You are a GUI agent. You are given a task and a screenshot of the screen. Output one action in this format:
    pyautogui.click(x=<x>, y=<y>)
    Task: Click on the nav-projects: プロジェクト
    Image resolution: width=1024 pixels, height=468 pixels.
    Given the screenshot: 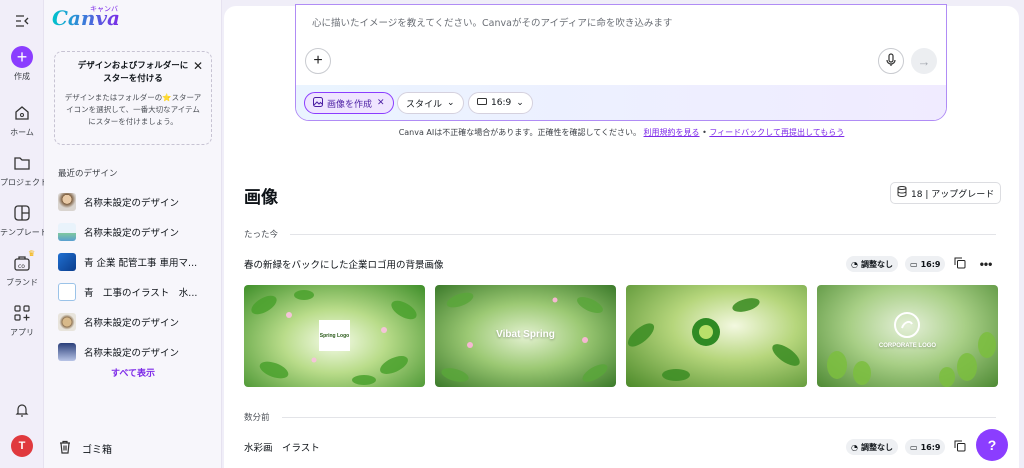 What is the action you would take?
    pyautogui.click(x=24, y=170)
    